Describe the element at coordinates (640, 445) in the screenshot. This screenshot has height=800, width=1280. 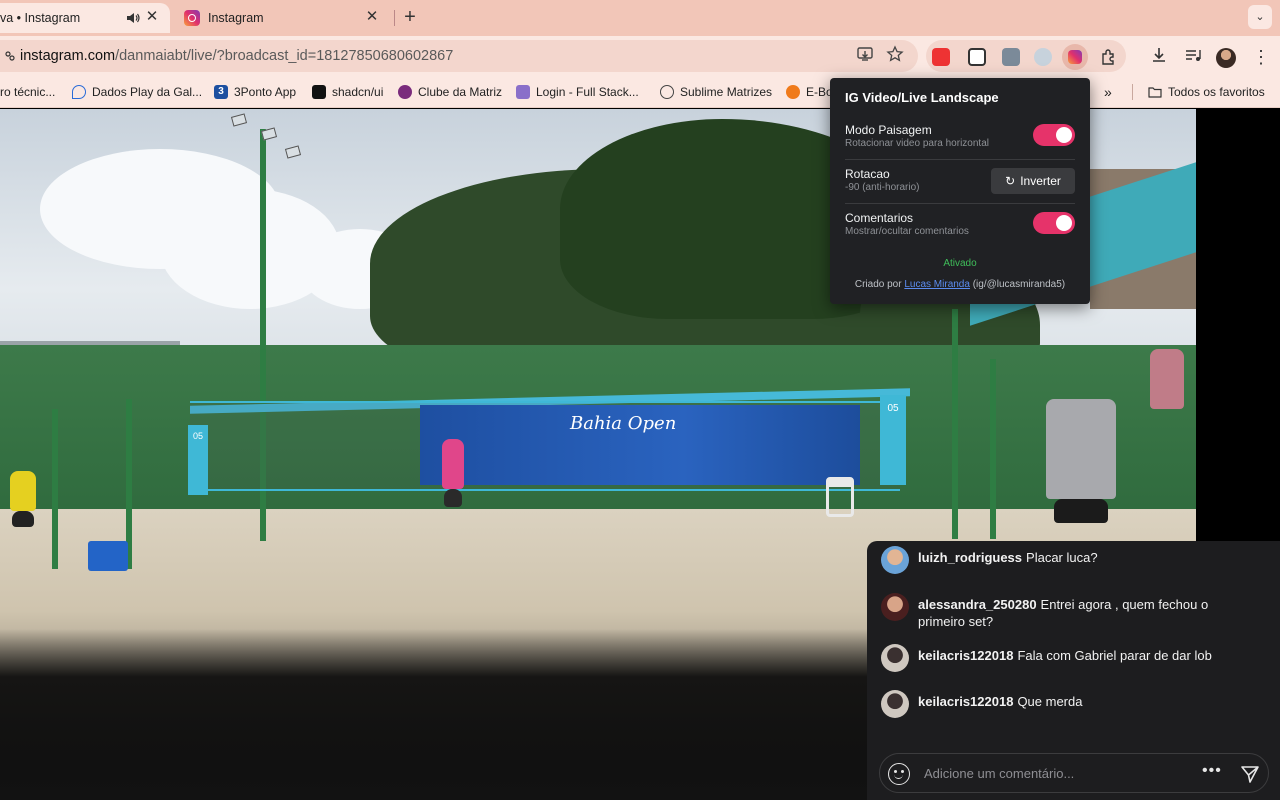
I see `video-banner: Bahia Open` at that location.